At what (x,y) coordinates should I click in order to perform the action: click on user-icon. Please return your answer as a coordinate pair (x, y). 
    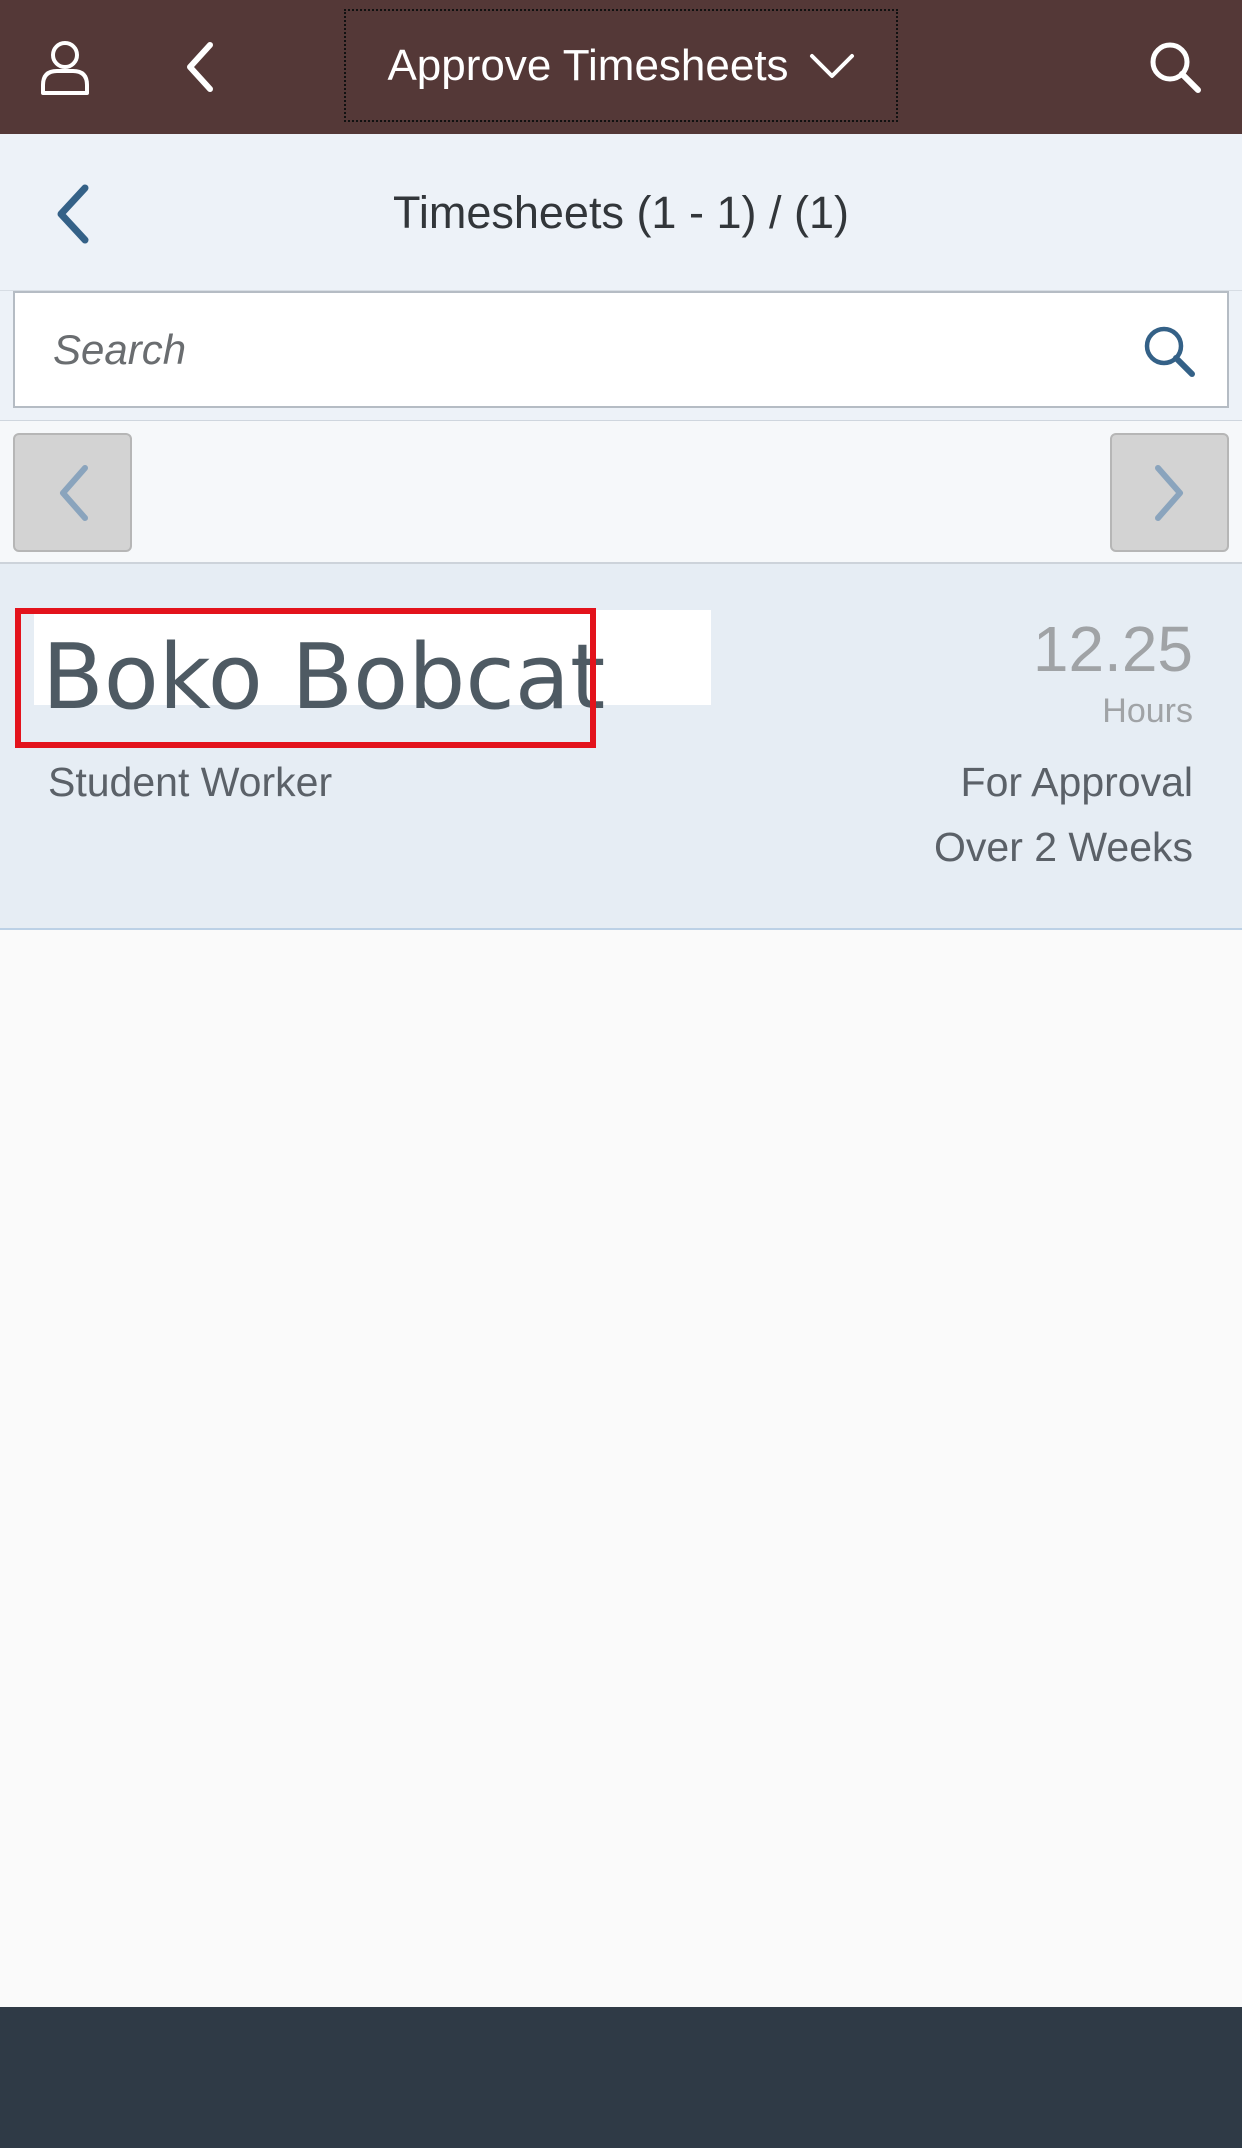
    Looking at the image, I should click on (65, 68).